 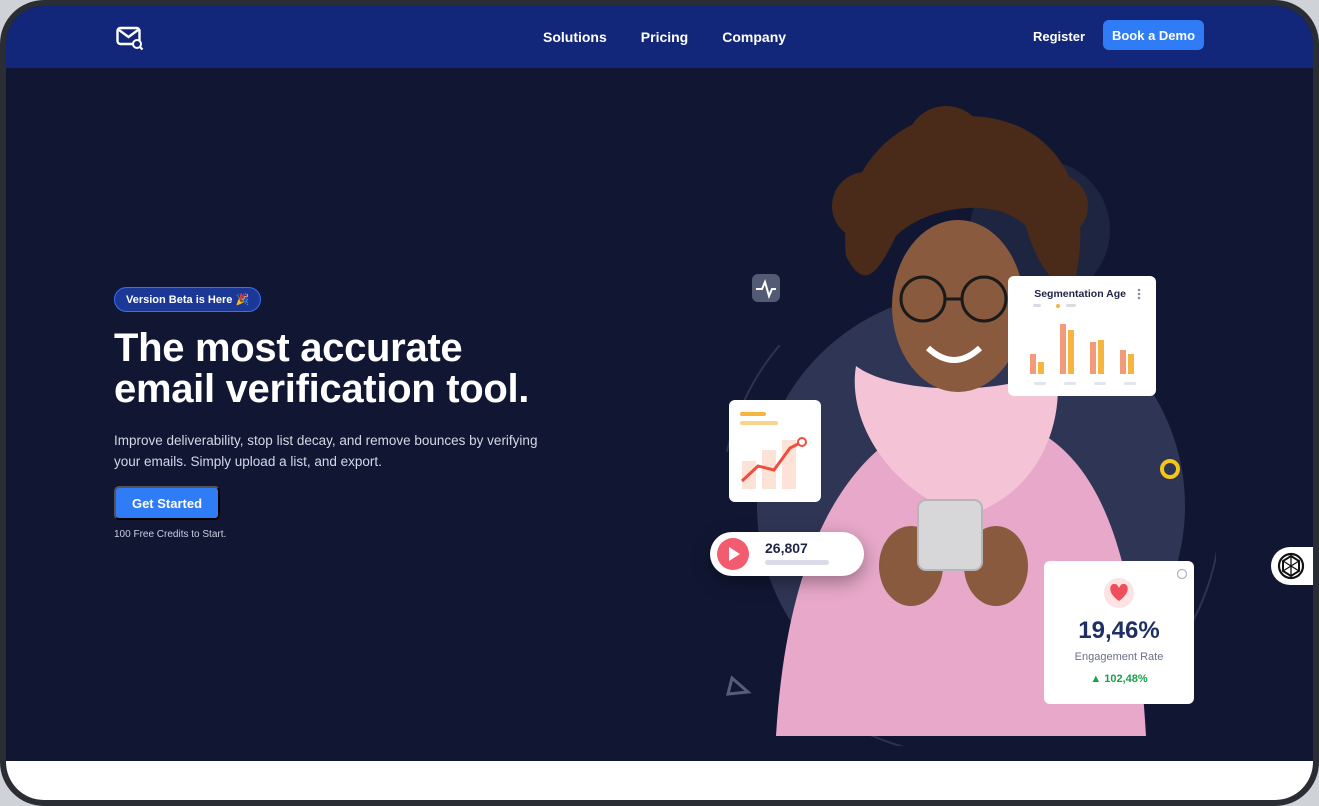 What do you see at coordinates (797, 562) in the screenshot?
I see `counter-bar` at bounding box center [797, 562].